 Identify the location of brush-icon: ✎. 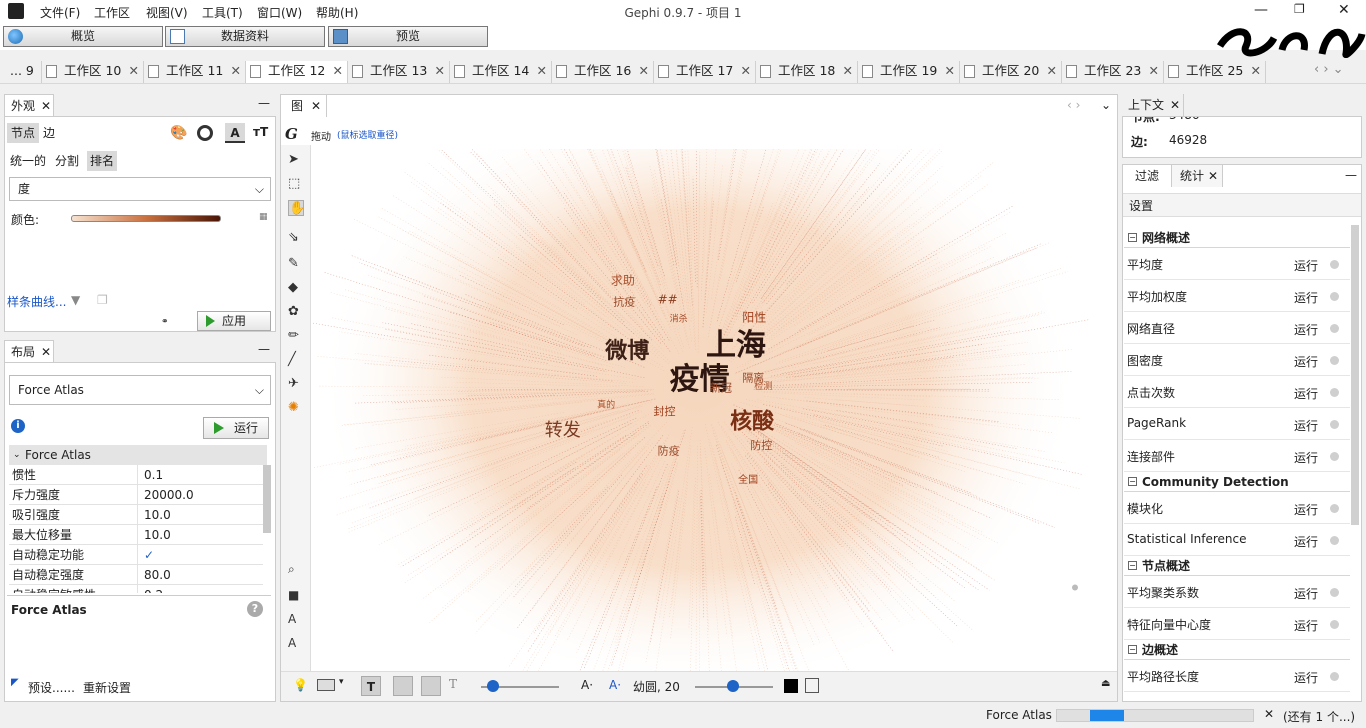
(296, 264).